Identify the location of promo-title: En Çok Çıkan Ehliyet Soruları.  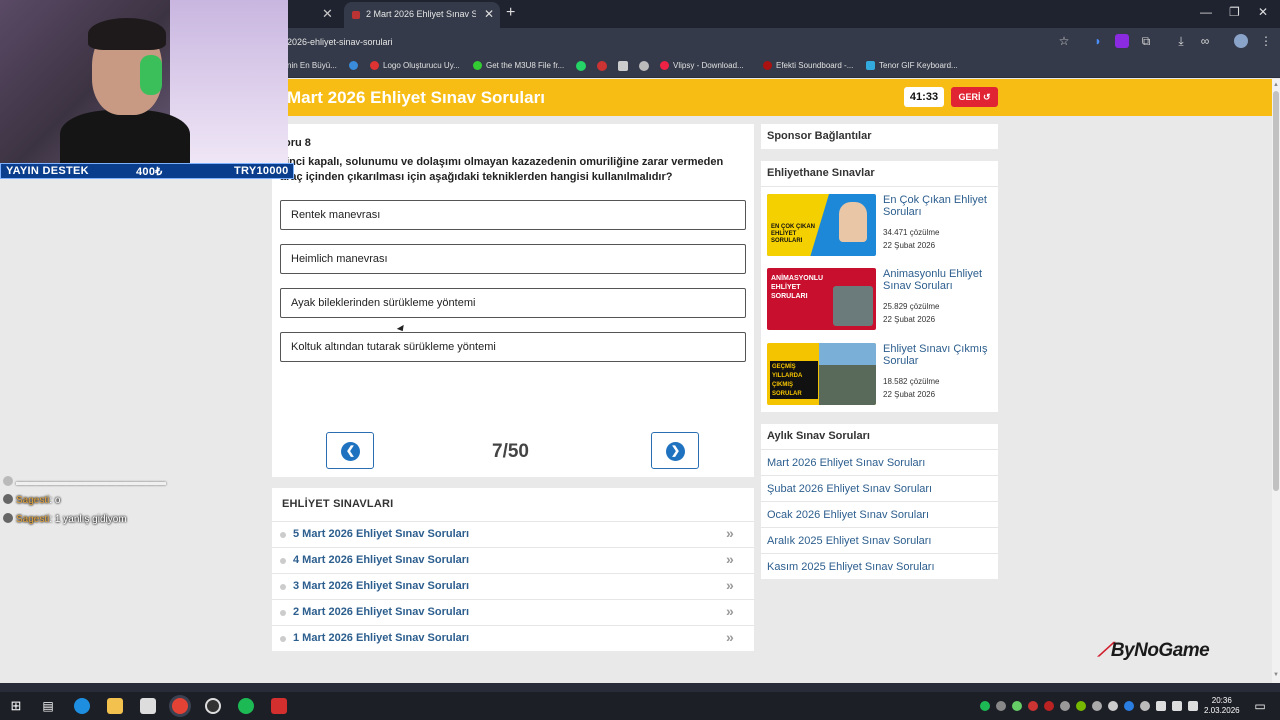
(938, 206).